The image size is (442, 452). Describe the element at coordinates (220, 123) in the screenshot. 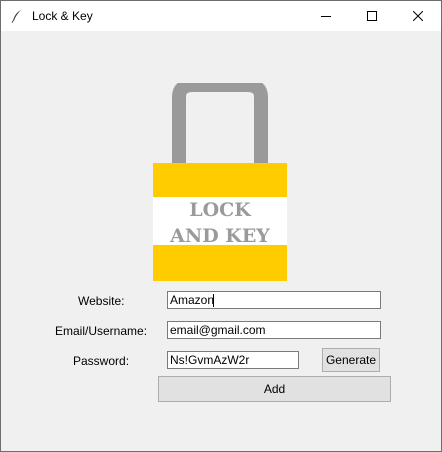

I see `padlock-shackle` at that location.